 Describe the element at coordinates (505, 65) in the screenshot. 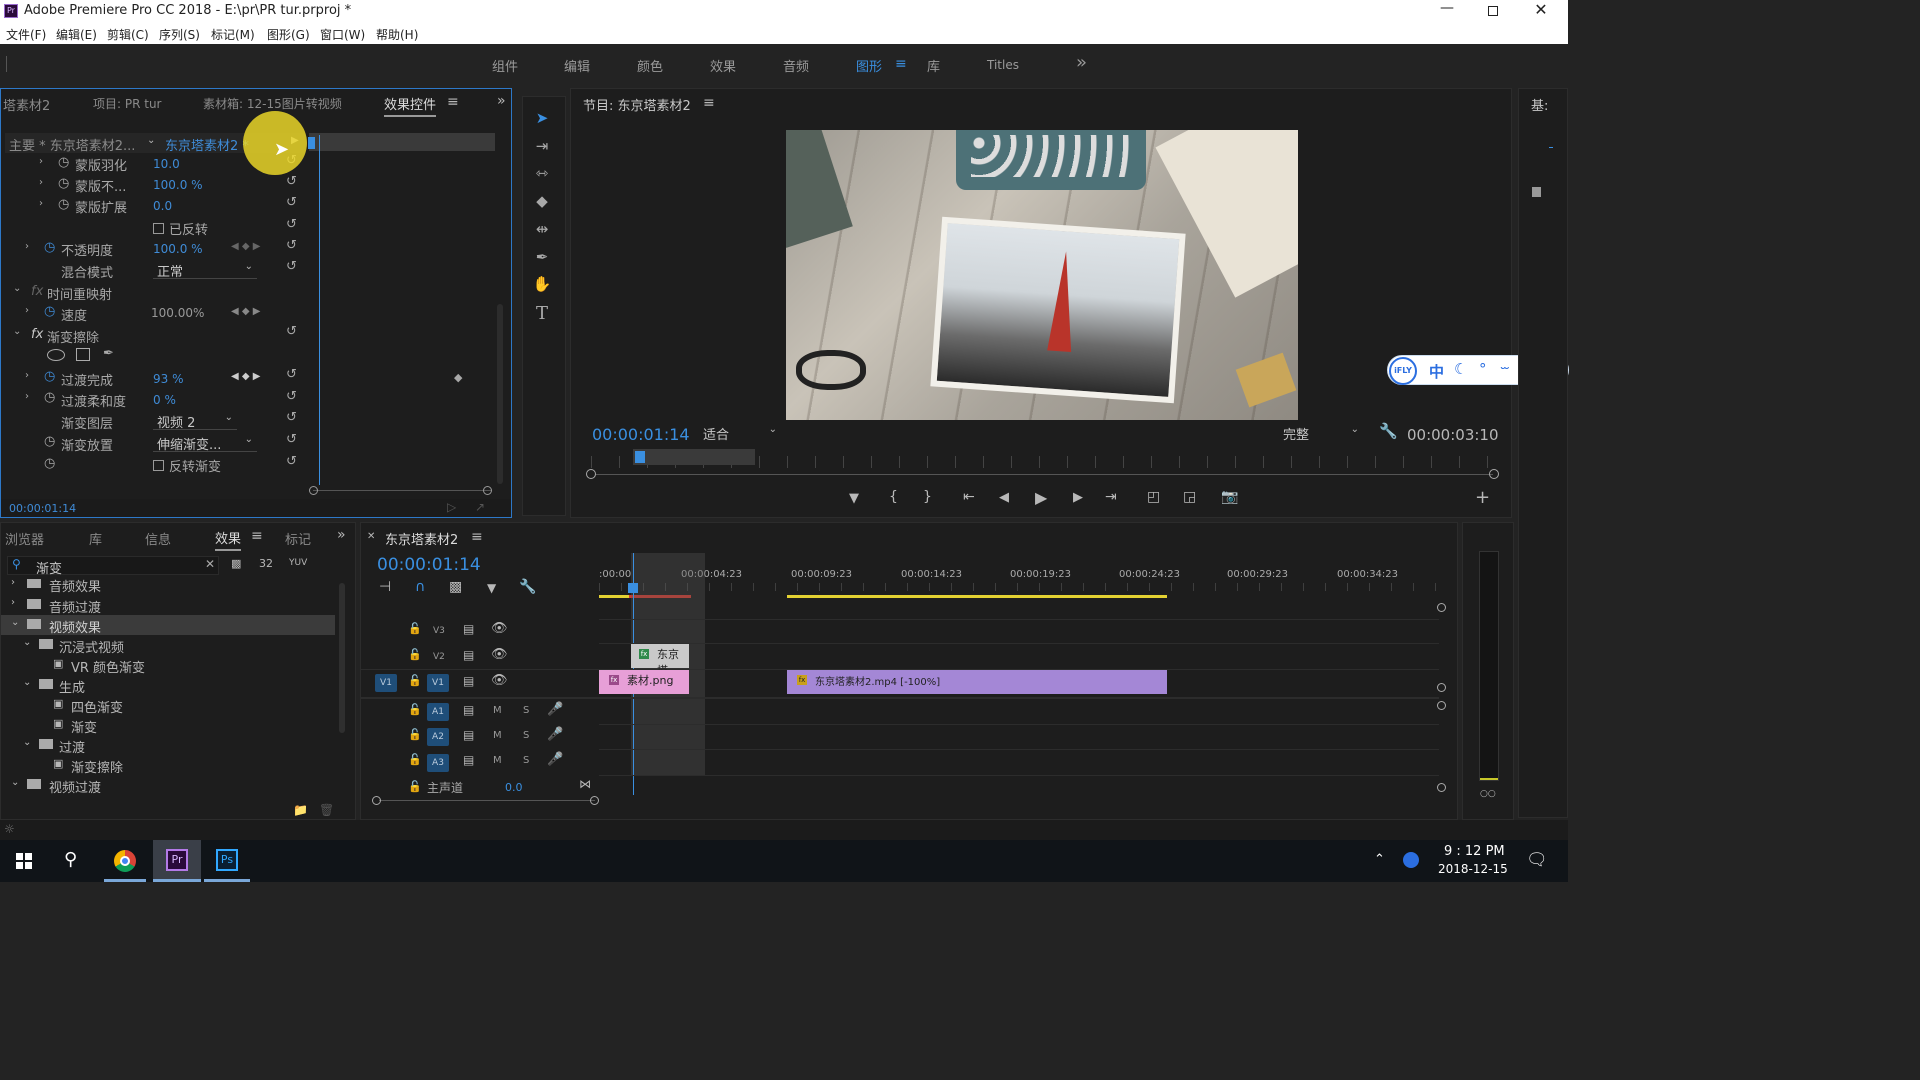

I see `tab-assembly: 组件` at that location.